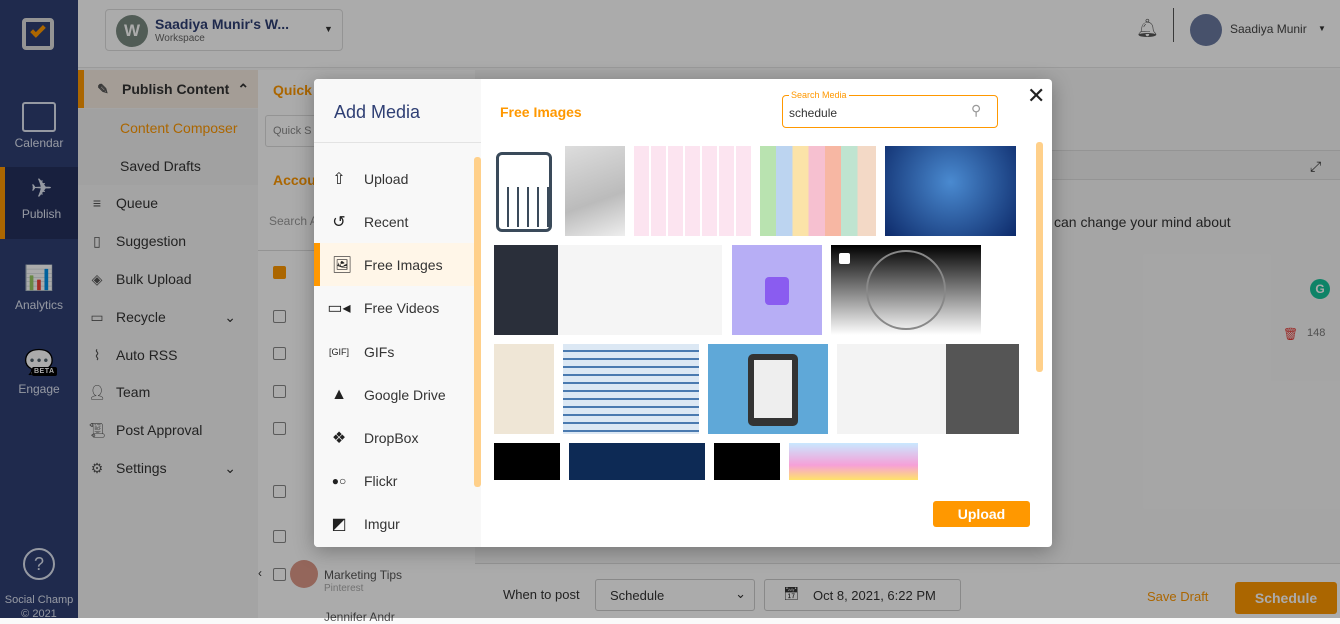  I want to click on label: GIFs, so click(379, 351).